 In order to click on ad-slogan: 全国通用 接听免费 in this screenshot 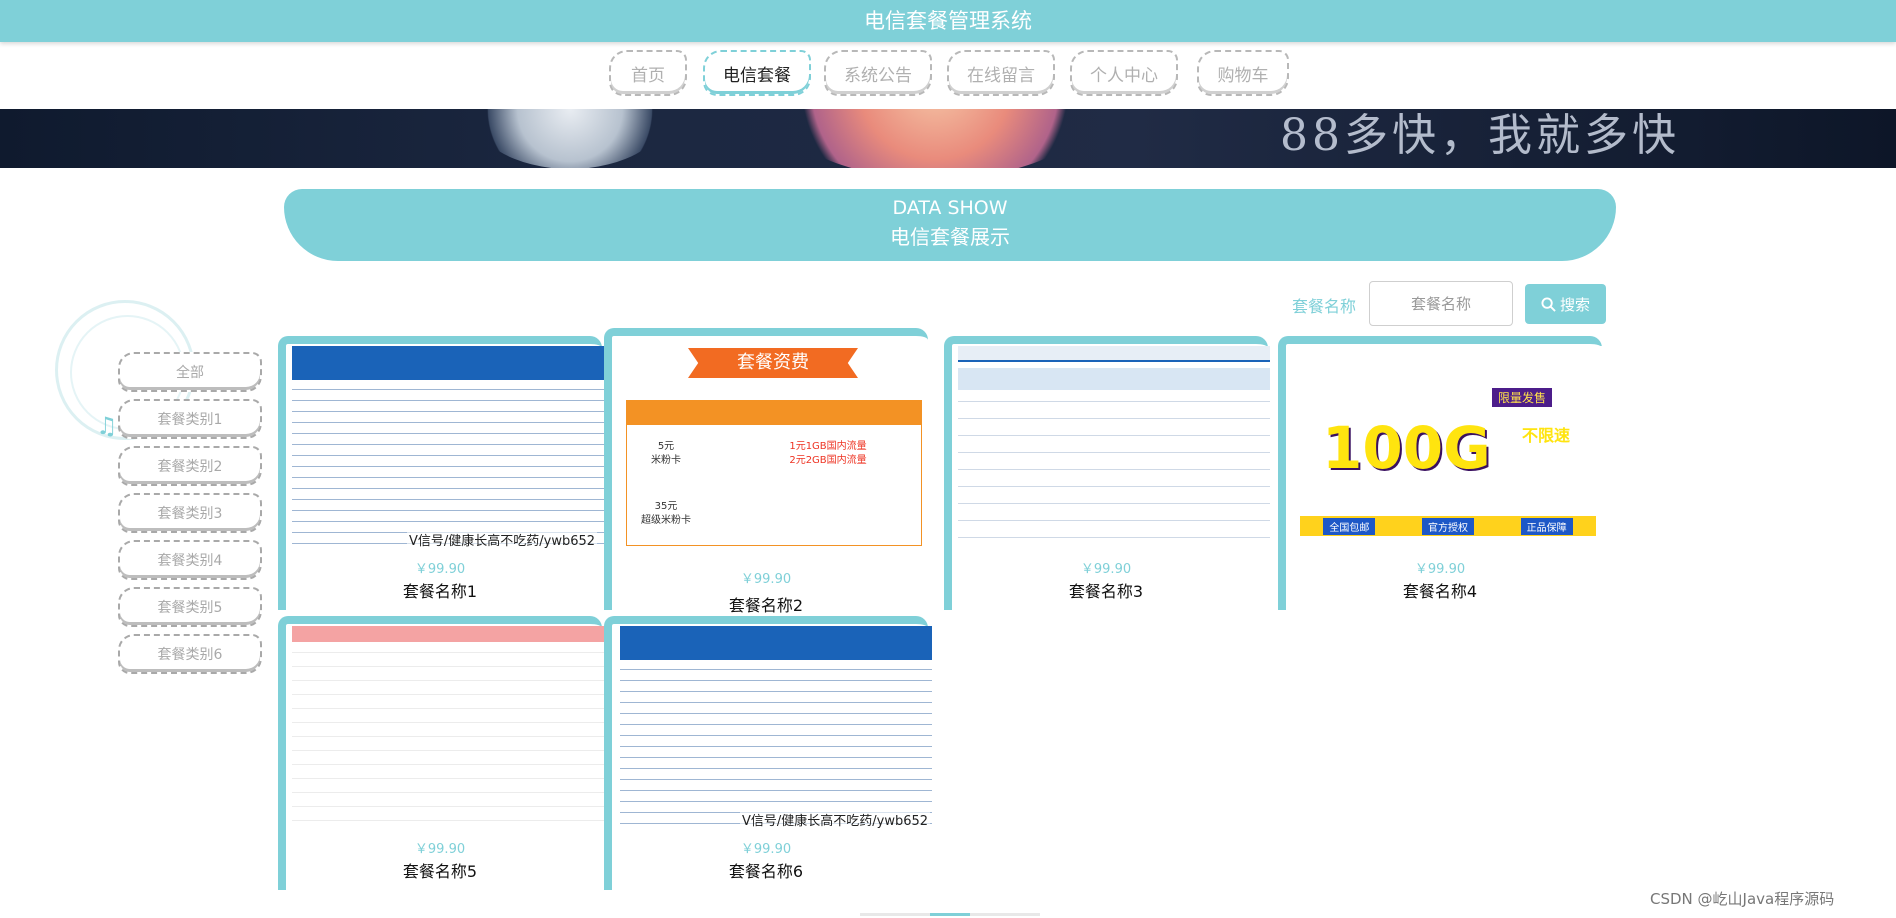, I will do `click(1460, 365)`.